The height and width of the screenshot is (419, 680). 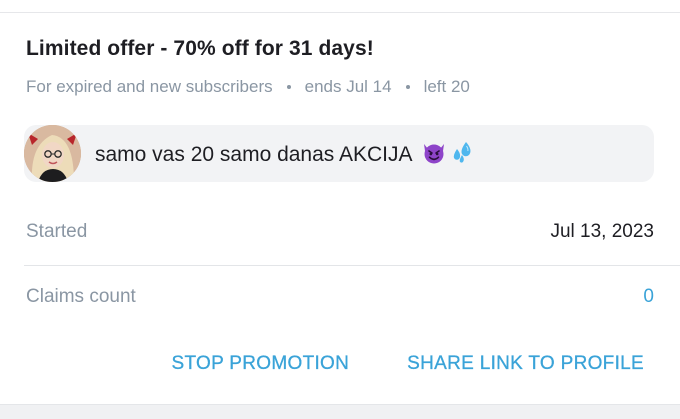 I want to click on claims-count-label: Claims count, so click(x=81, y=296).